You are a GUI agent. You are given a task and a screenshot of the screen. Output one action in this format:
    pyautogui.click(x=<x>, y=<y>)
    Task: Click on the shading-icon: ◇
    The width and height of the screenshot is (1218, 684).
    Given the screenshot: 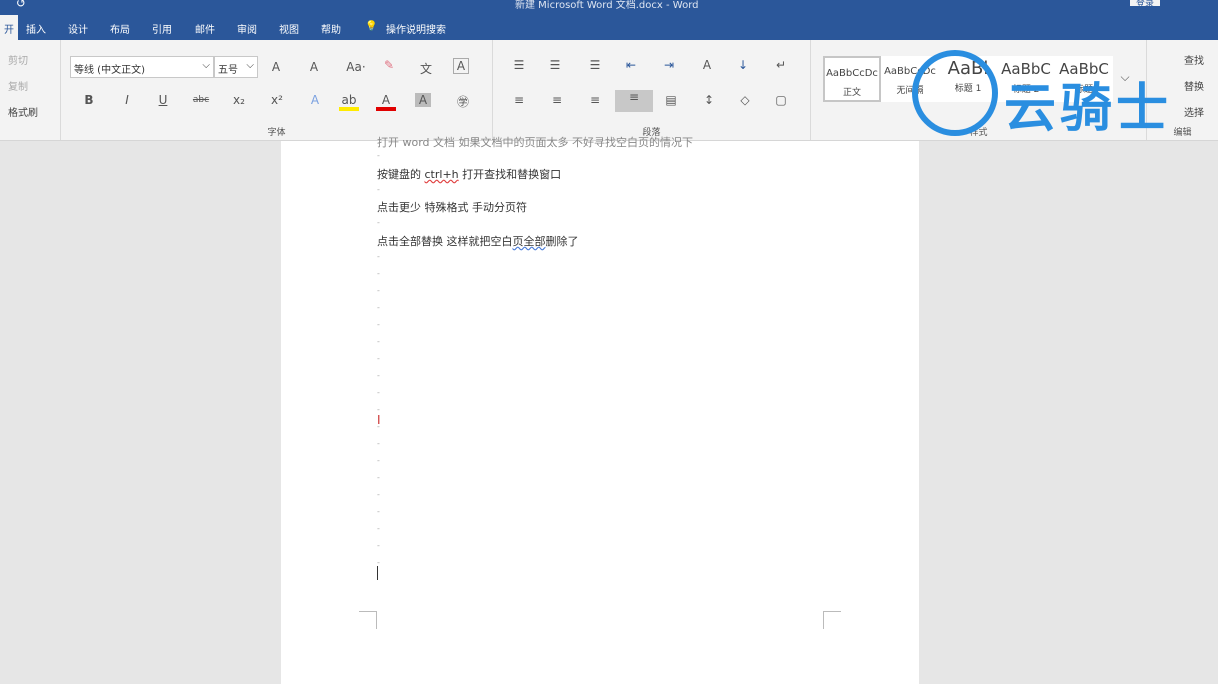 What is the action you would take?
    pyautogui.click(x=745, y=100)
    